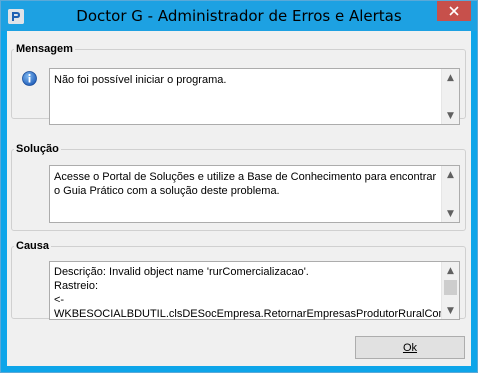 This screenshot has height=373, width=478. I want to click on solucao-scrollbar: ▲ ▼, so click(450, 194).